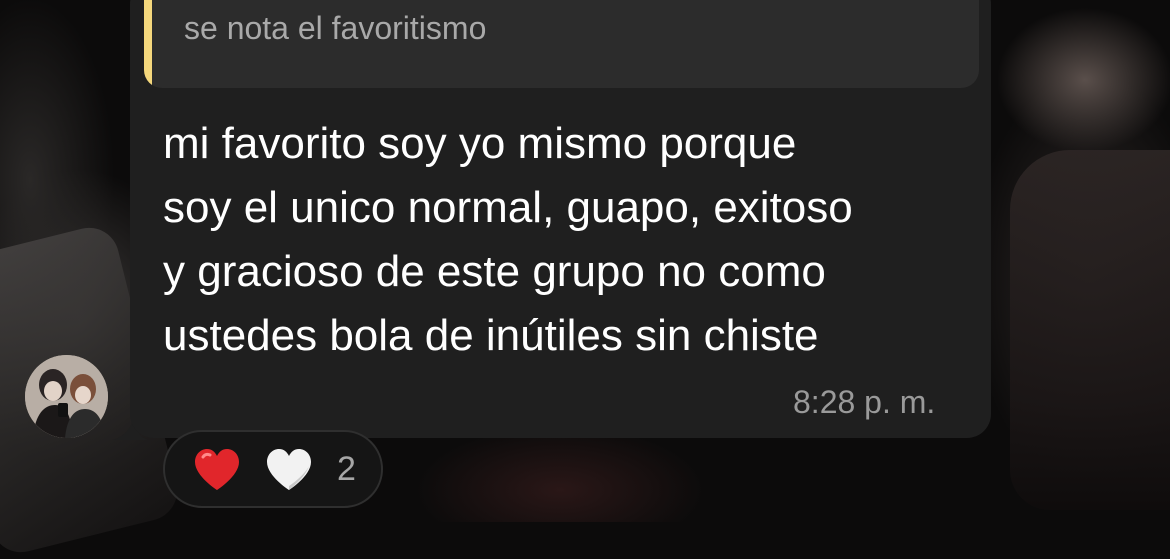 The width and height of the screenshot is (1170, 559). I want to click on message-timestamp: 8:28 p. m., so click(864, 402).